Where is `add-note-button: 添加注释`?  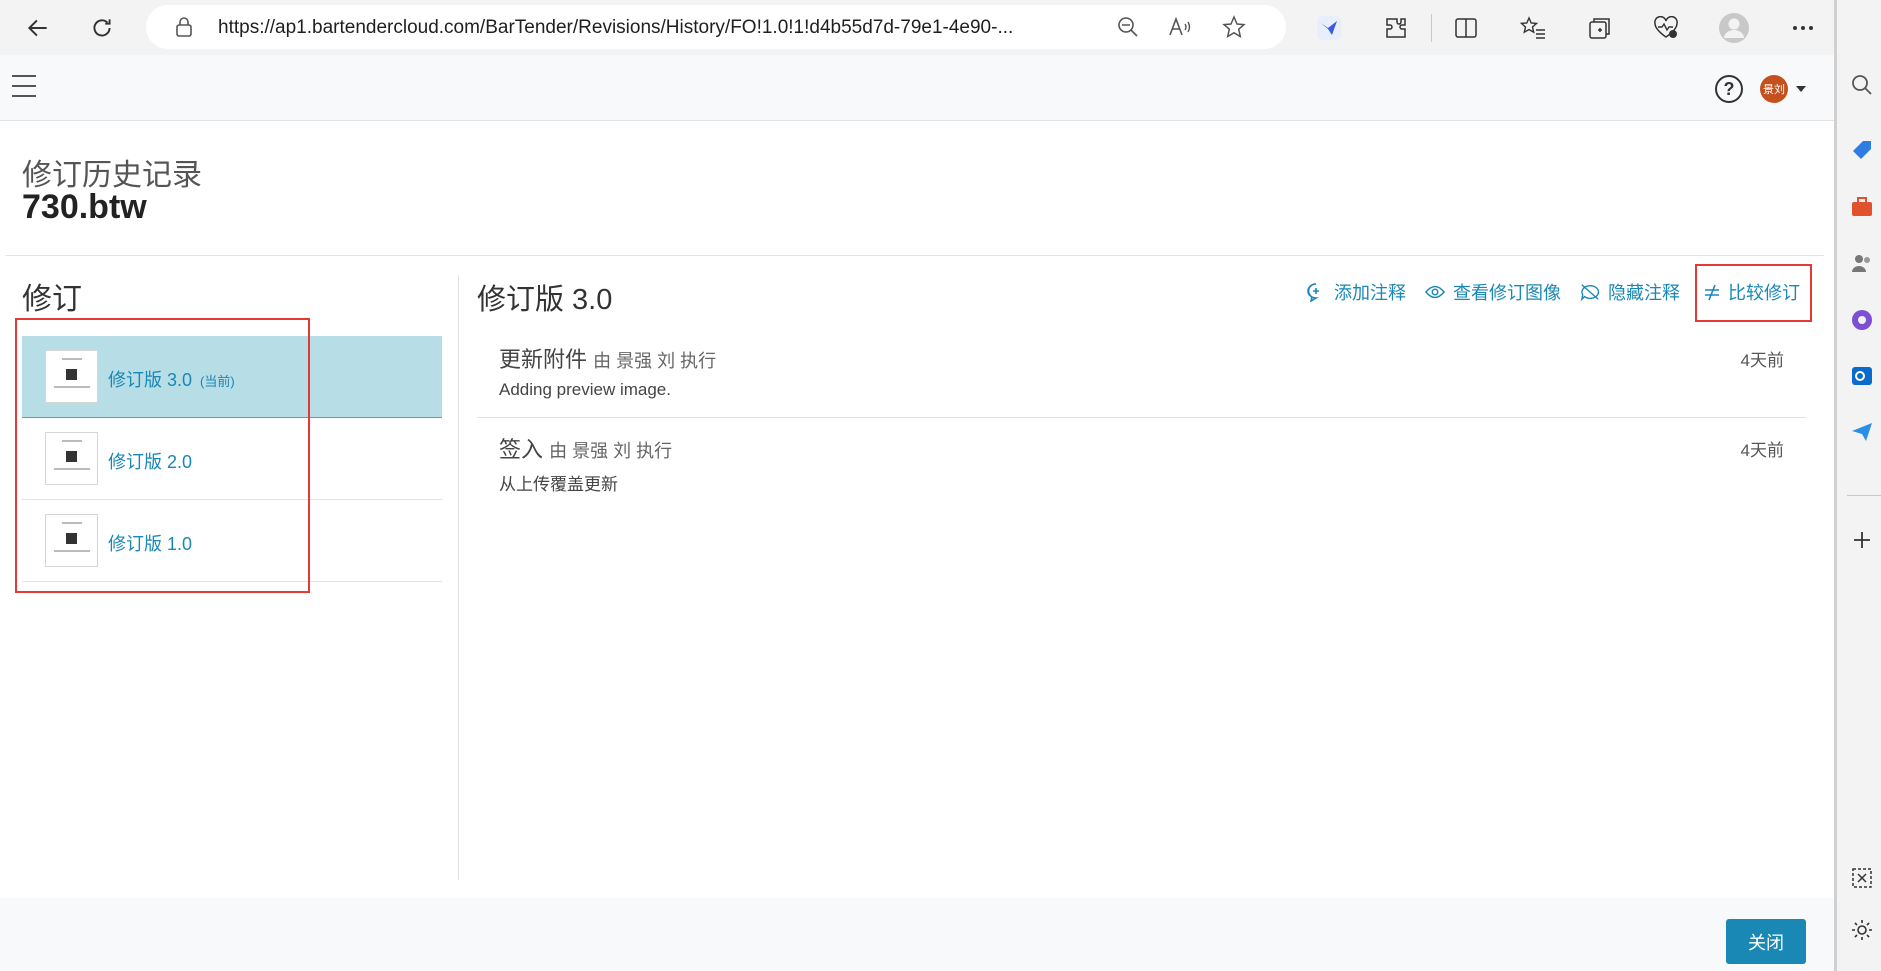
add-note-button: 添加注释 is located at coordinates (1356, 292).